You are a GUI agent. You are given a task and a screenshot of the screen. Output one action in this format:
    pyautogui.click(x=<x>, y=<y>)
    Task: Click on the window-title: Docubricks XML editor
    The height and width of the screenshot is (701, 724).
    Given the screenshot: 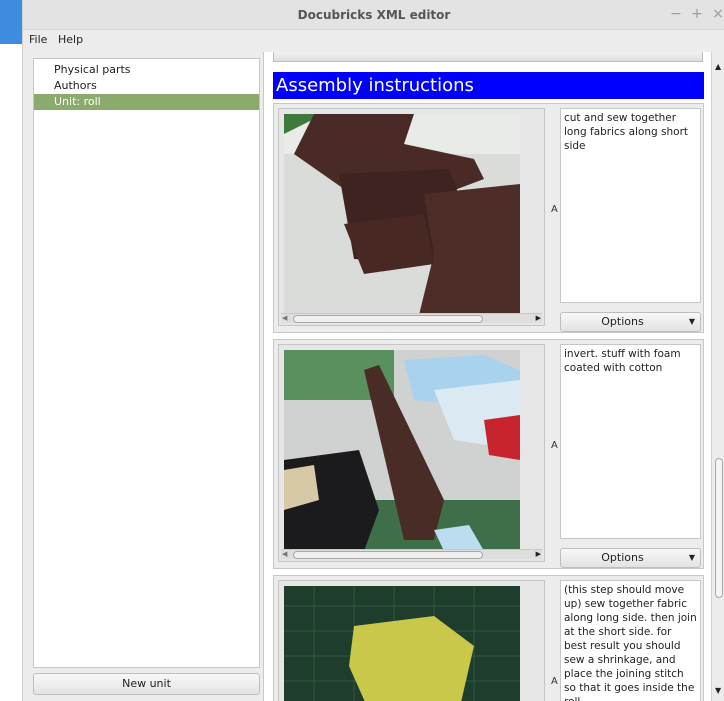 What is the action you would take?
    pyautogui.click(x=374, y=15)
    